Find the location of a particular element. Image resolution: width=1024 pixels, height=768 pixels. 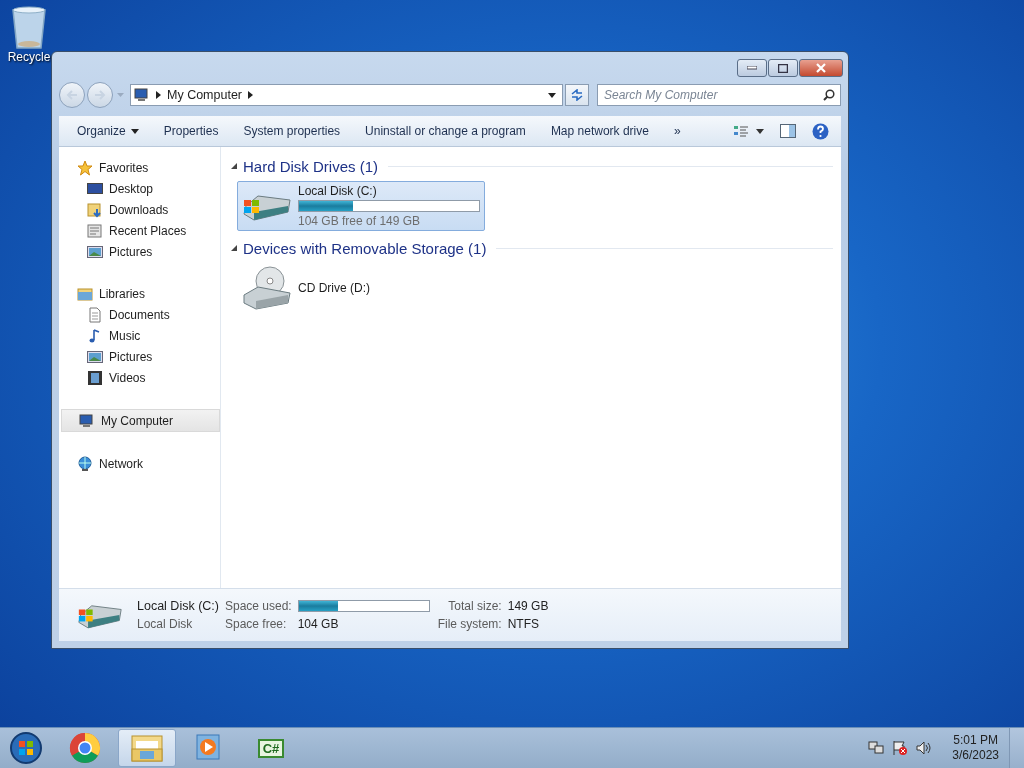

recent-places-icon is located at coordinates (95, 230).